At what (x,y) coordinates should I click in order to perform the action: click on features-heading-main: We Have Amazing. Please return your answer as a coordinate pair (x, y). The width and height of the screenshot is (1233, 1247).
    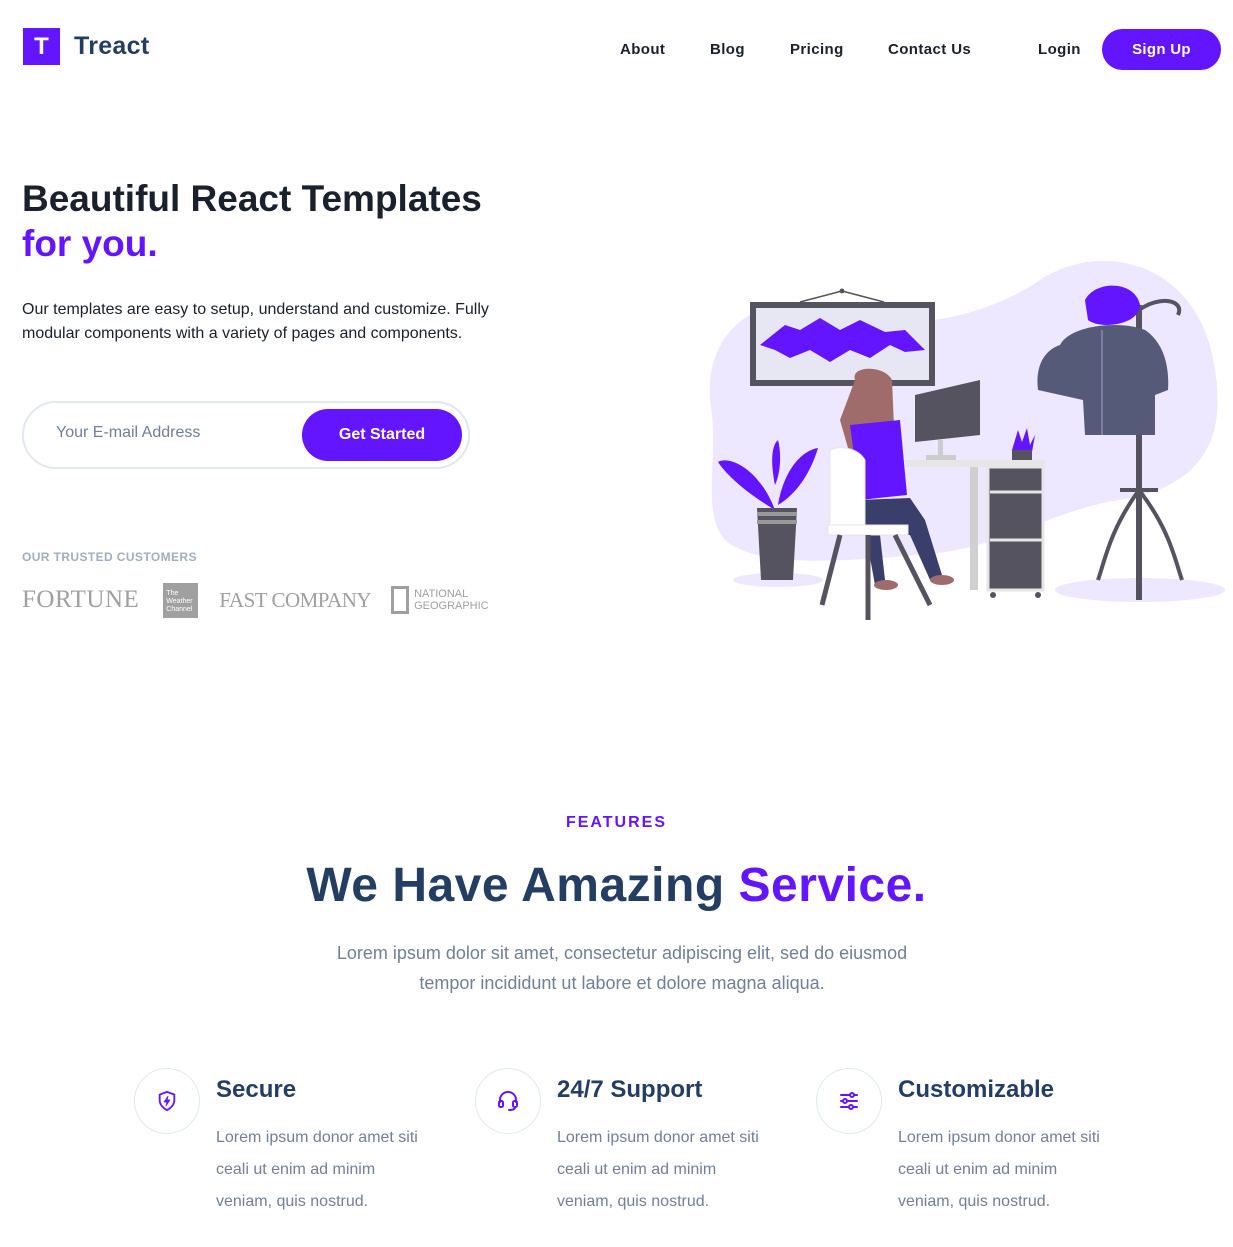
    Looking at the image, I should click on (515, 885).